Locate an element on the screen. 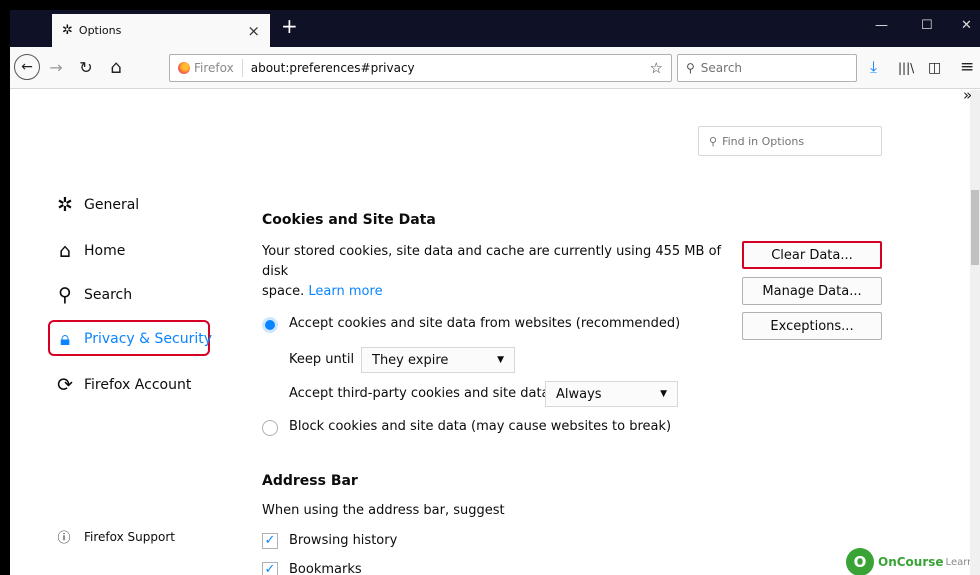  cookies-desc-line2: space. is located at coordinates (283, 291).